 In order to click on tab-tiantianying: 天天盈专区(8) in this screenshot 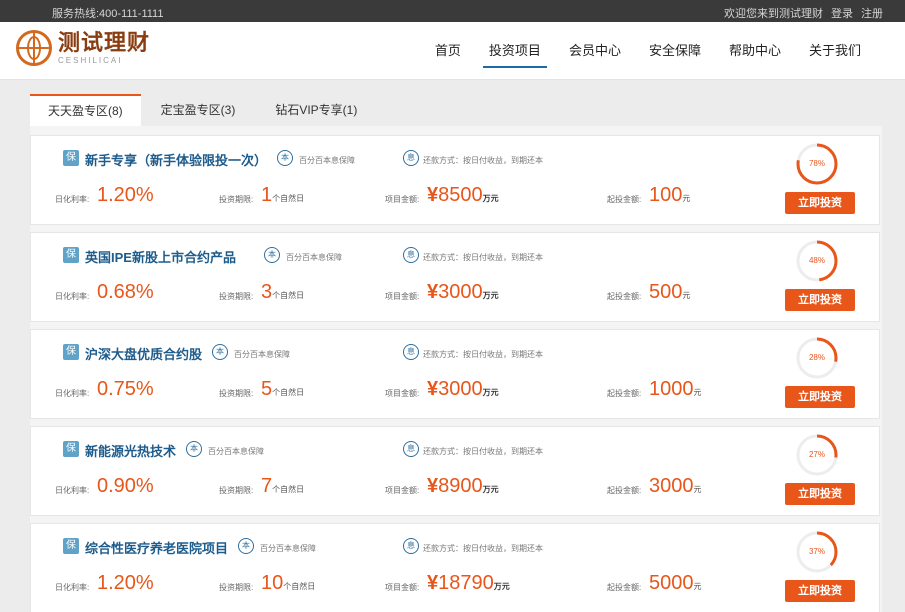, I will do `click(85, 110)`.